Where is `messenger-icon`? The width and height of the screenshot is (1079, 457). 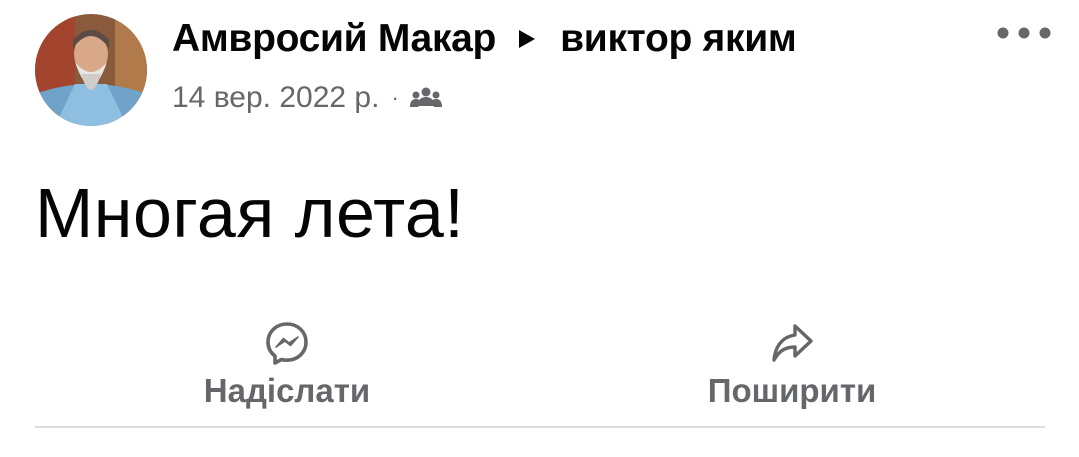 messenger-icon is located at coordinates (287, 343).